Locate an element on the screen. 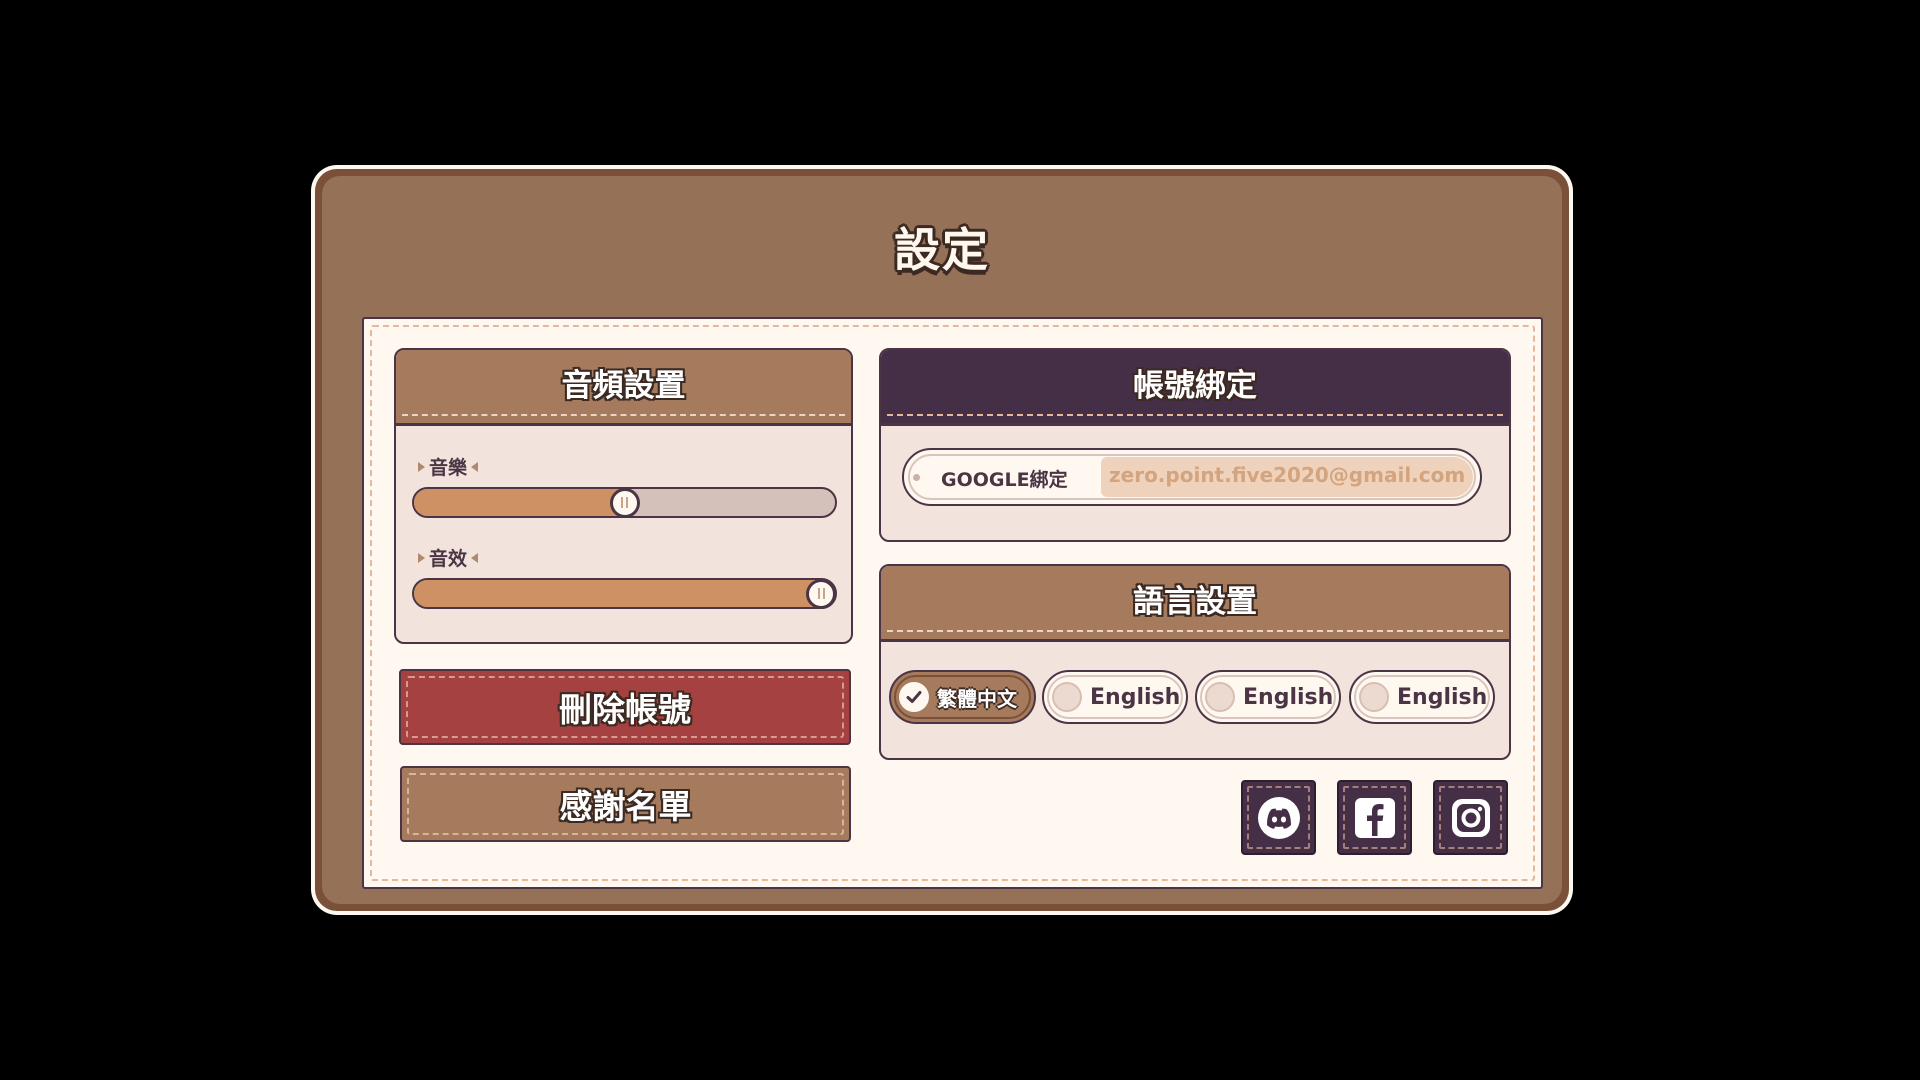  language-option-english-3: English is located at coordinates (1422, 697).